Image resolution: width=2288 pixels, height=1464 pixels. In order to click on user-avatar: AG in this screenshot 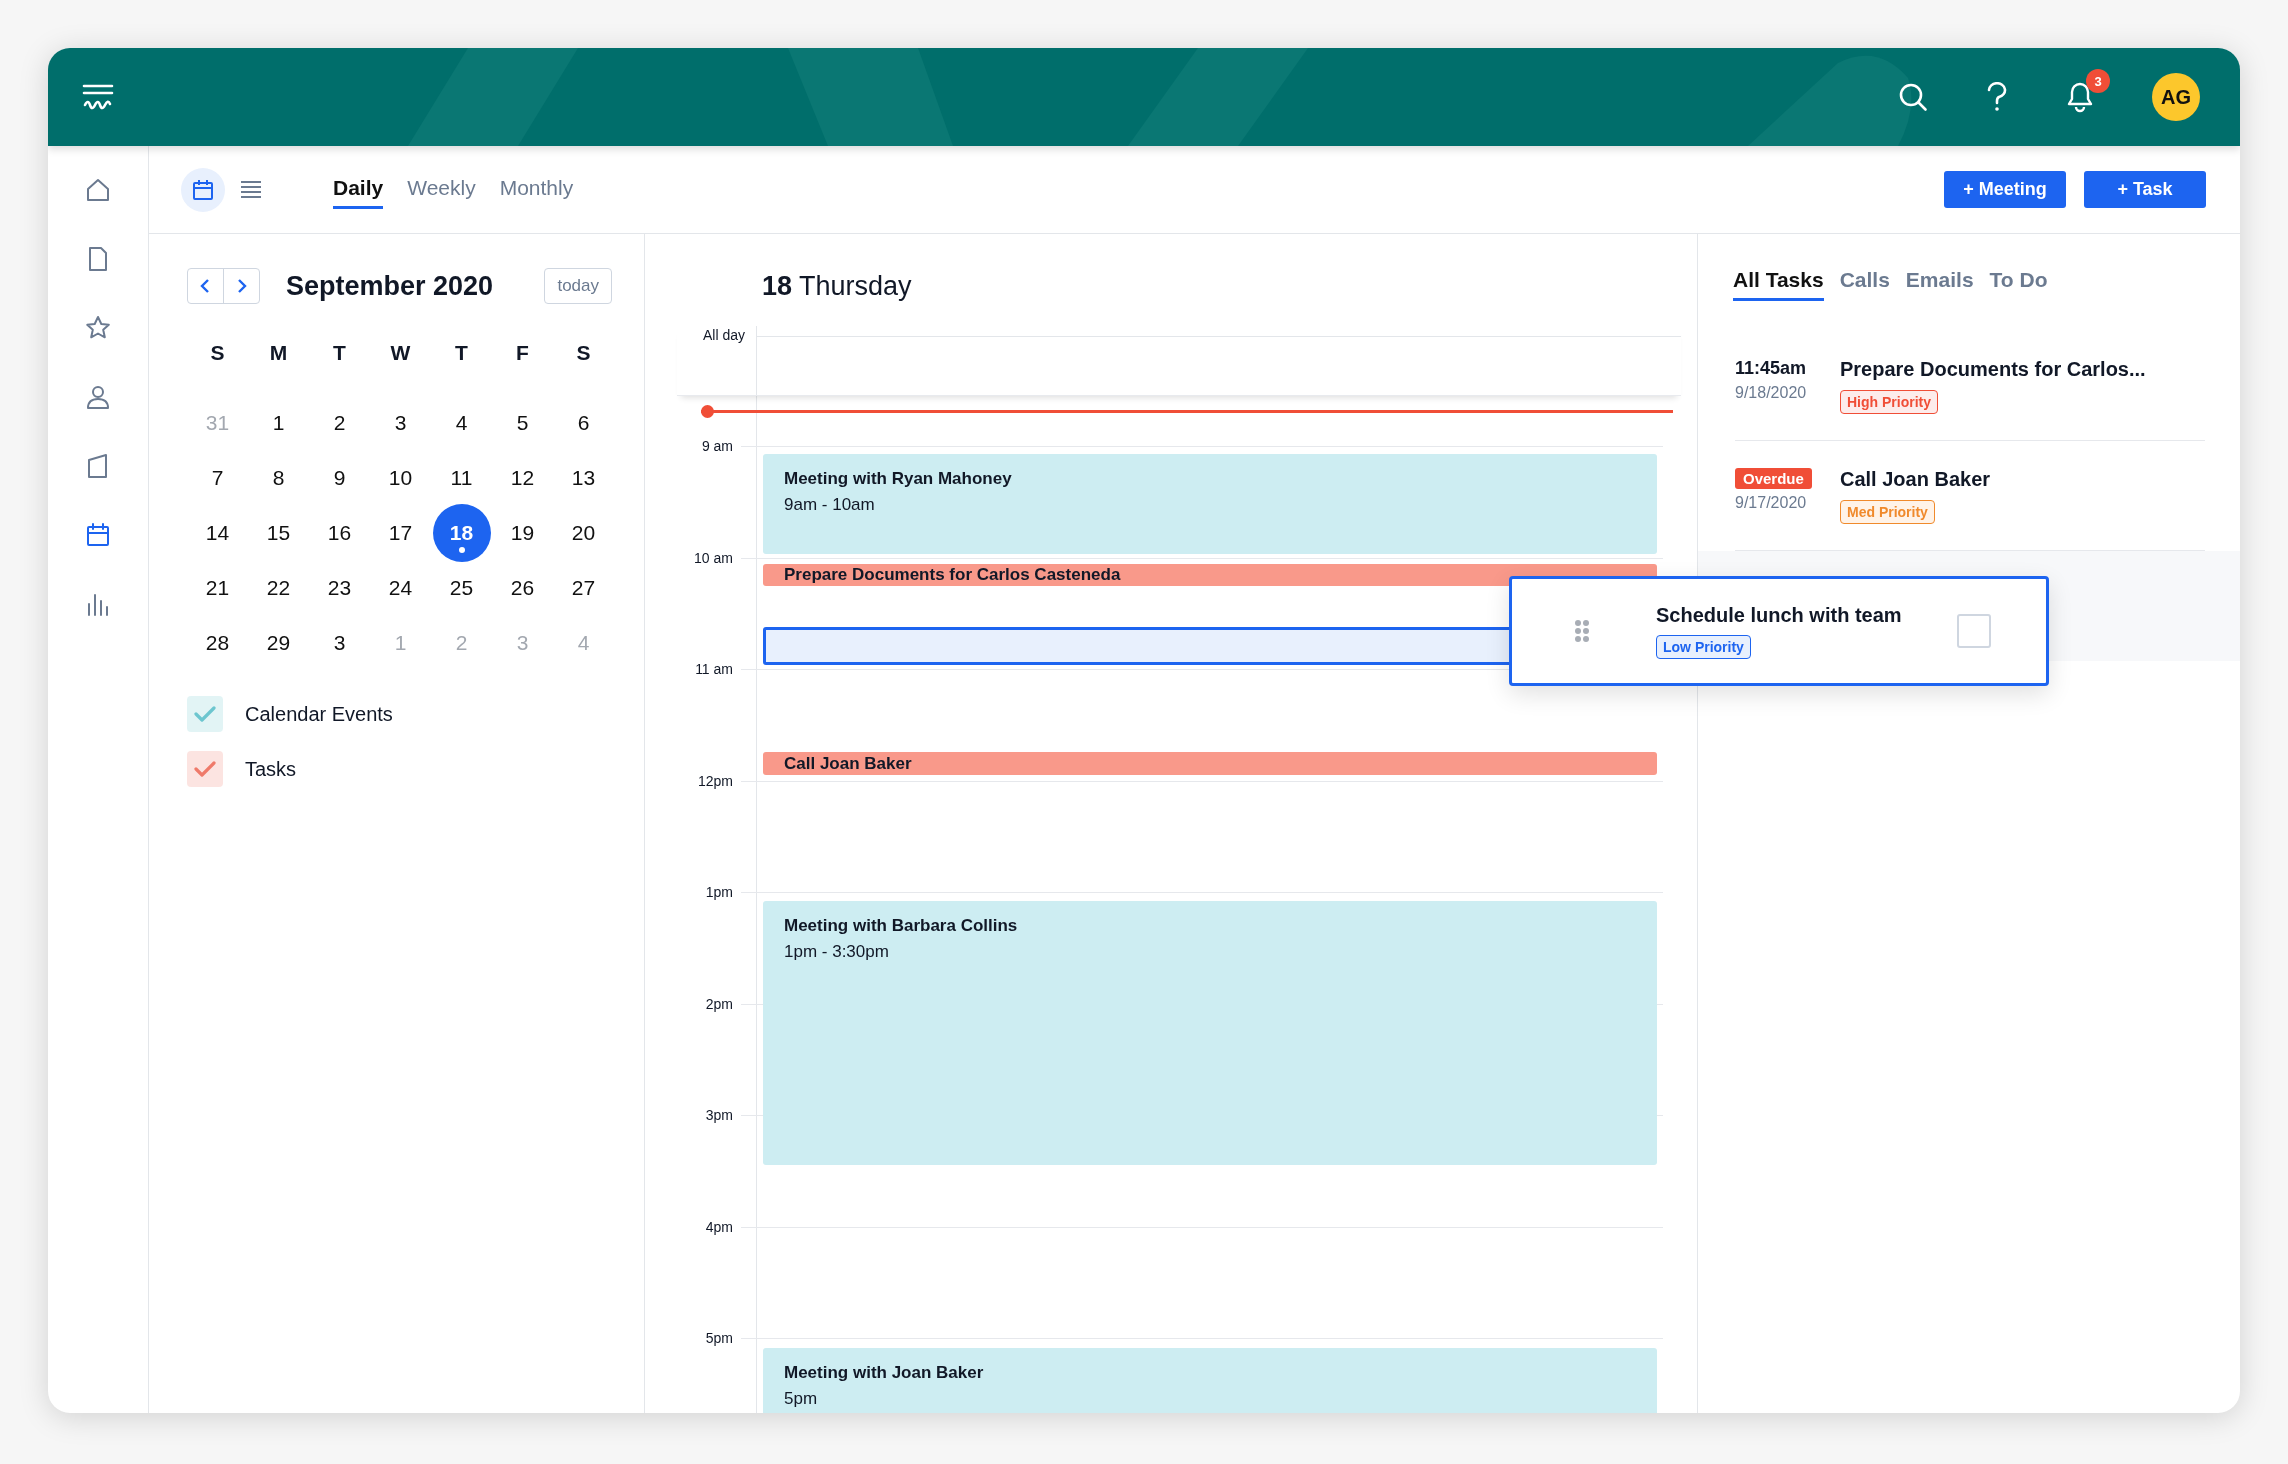, I will do `click(2176, 97)`.